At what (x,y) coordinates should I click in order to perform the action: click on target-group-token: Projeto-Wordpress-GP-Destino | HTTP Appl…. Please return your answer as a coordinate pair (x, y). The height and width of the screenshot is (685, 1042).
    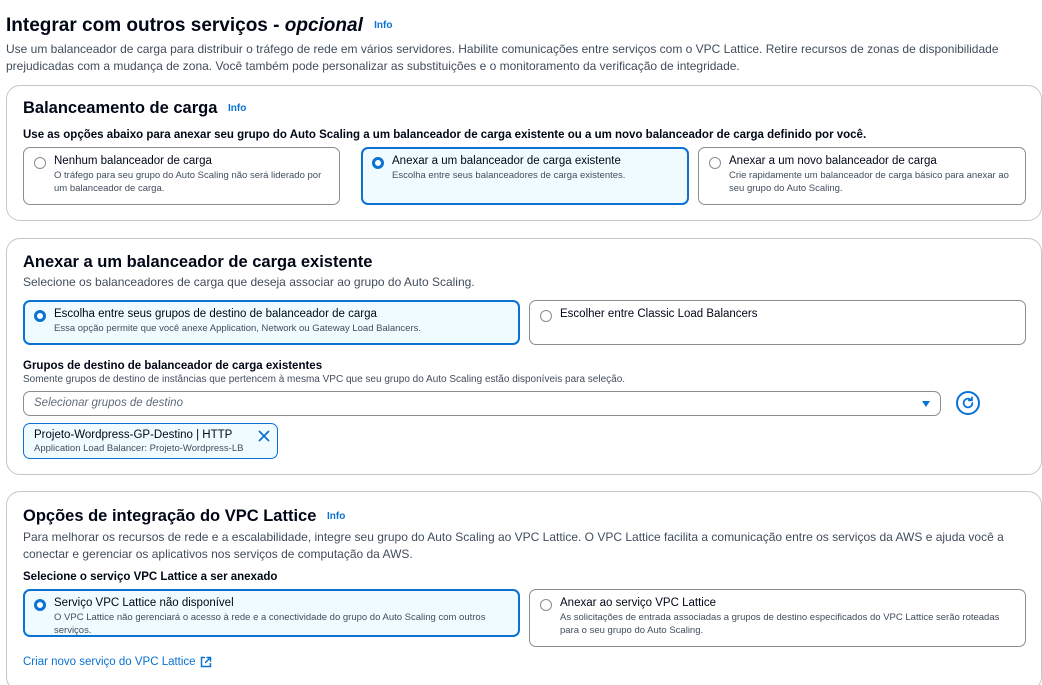
    Looking at the image, I should click on (150, 441).